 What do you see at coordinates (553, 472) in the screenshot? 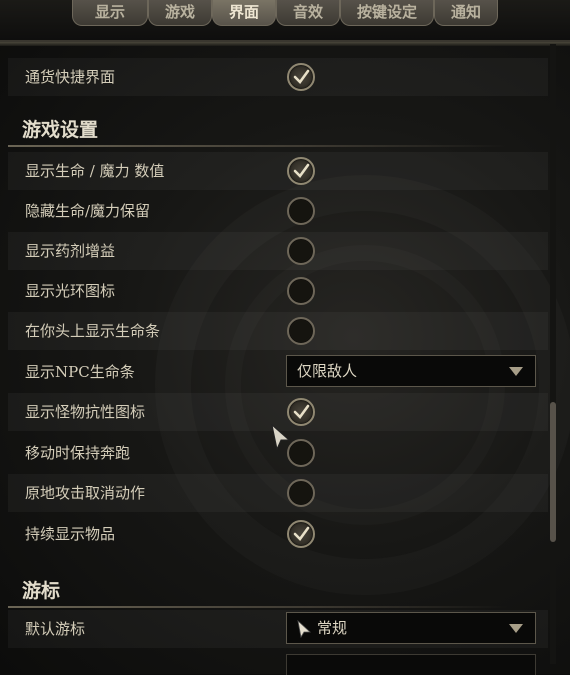
I see `scrollbar-thumb` at bounding box center [553, 472].